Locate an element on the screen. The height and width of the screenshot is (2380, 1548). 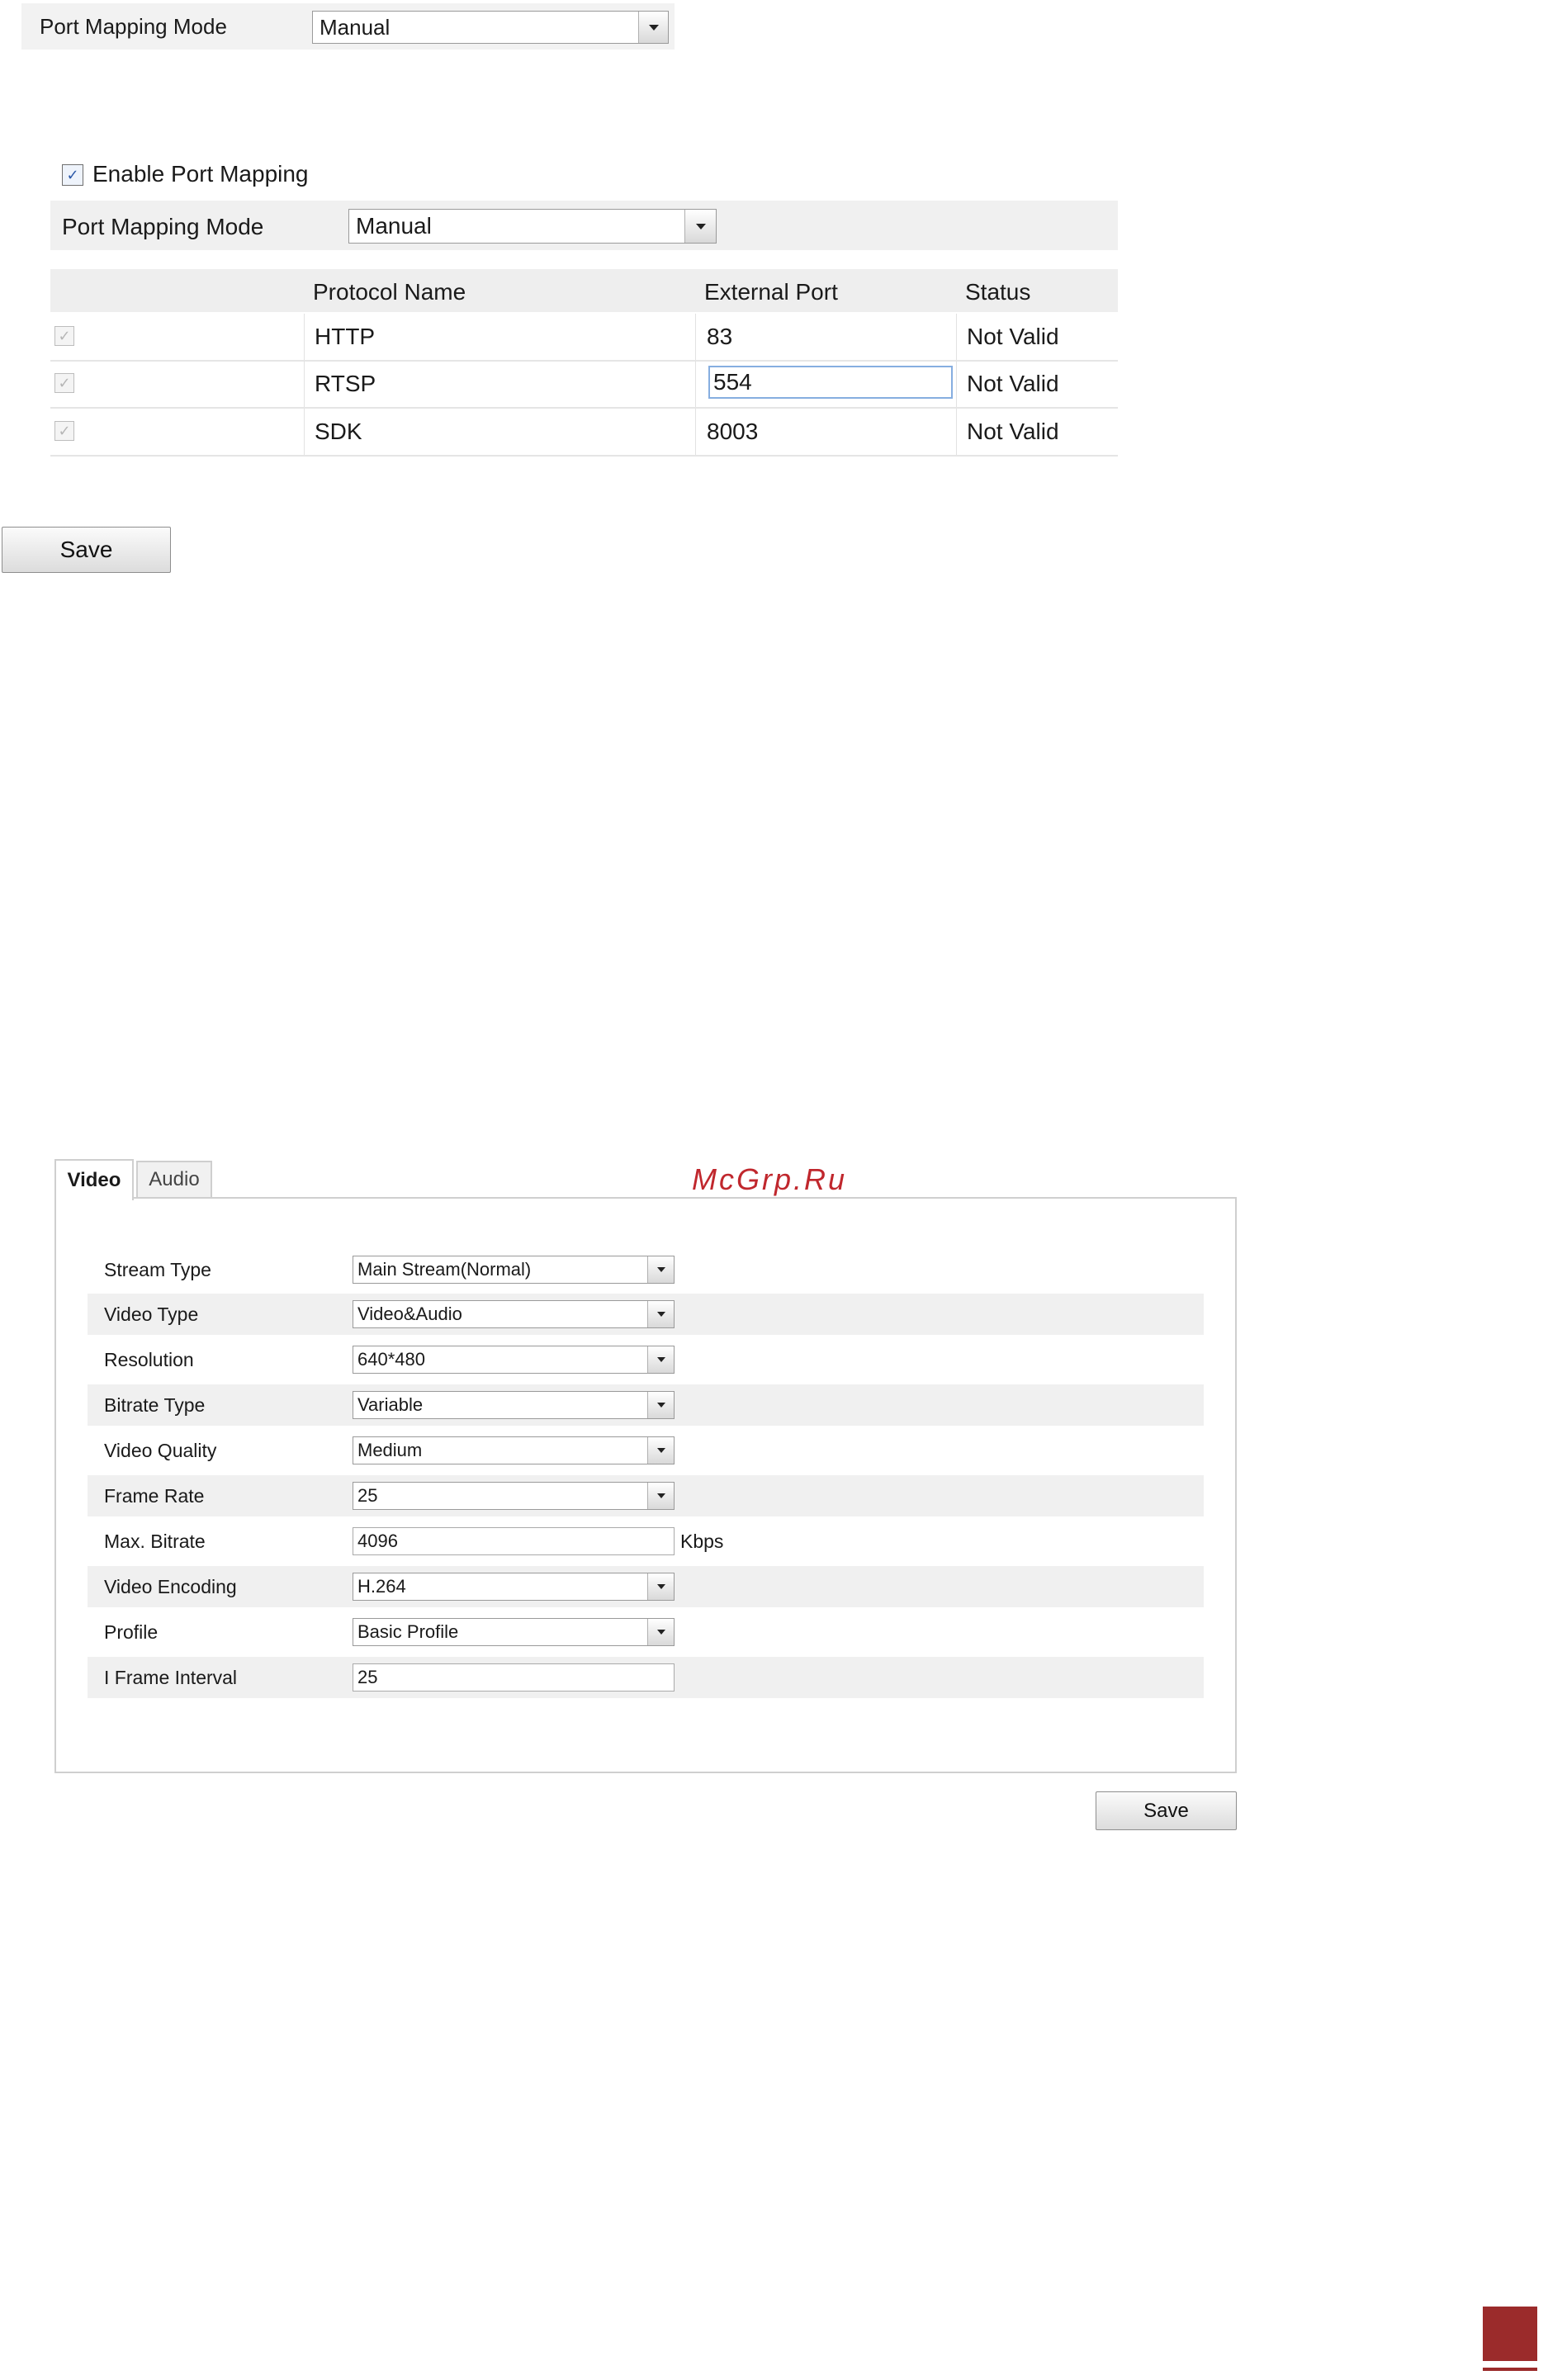
port-mapping-mode-select: Manual is located at coordinates (490, 27).